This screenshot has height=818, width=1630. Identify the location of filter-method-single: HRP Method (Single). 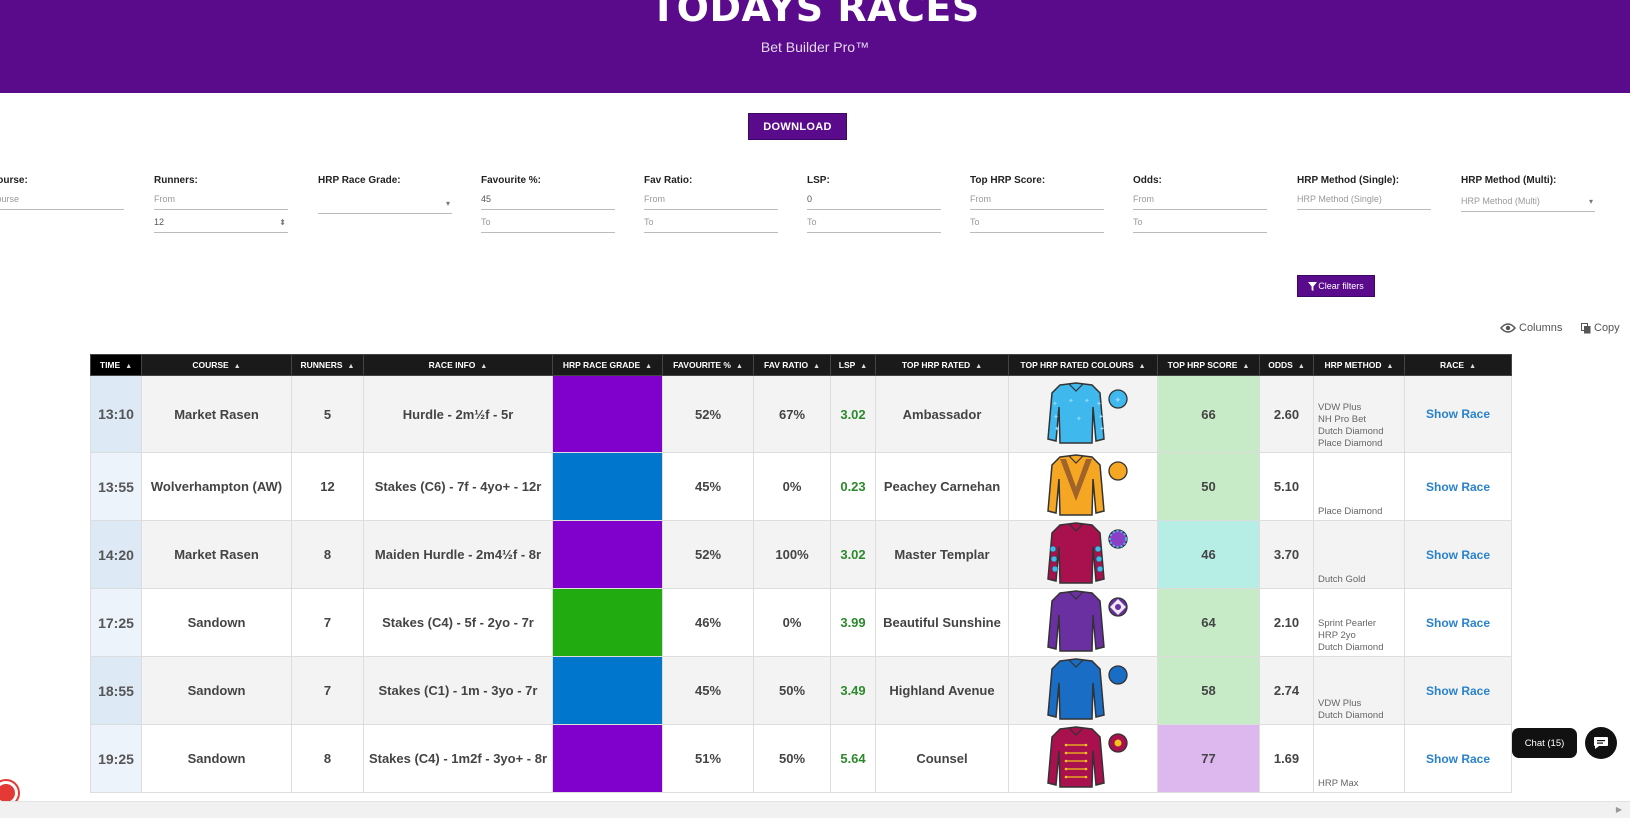
(1364, 192).